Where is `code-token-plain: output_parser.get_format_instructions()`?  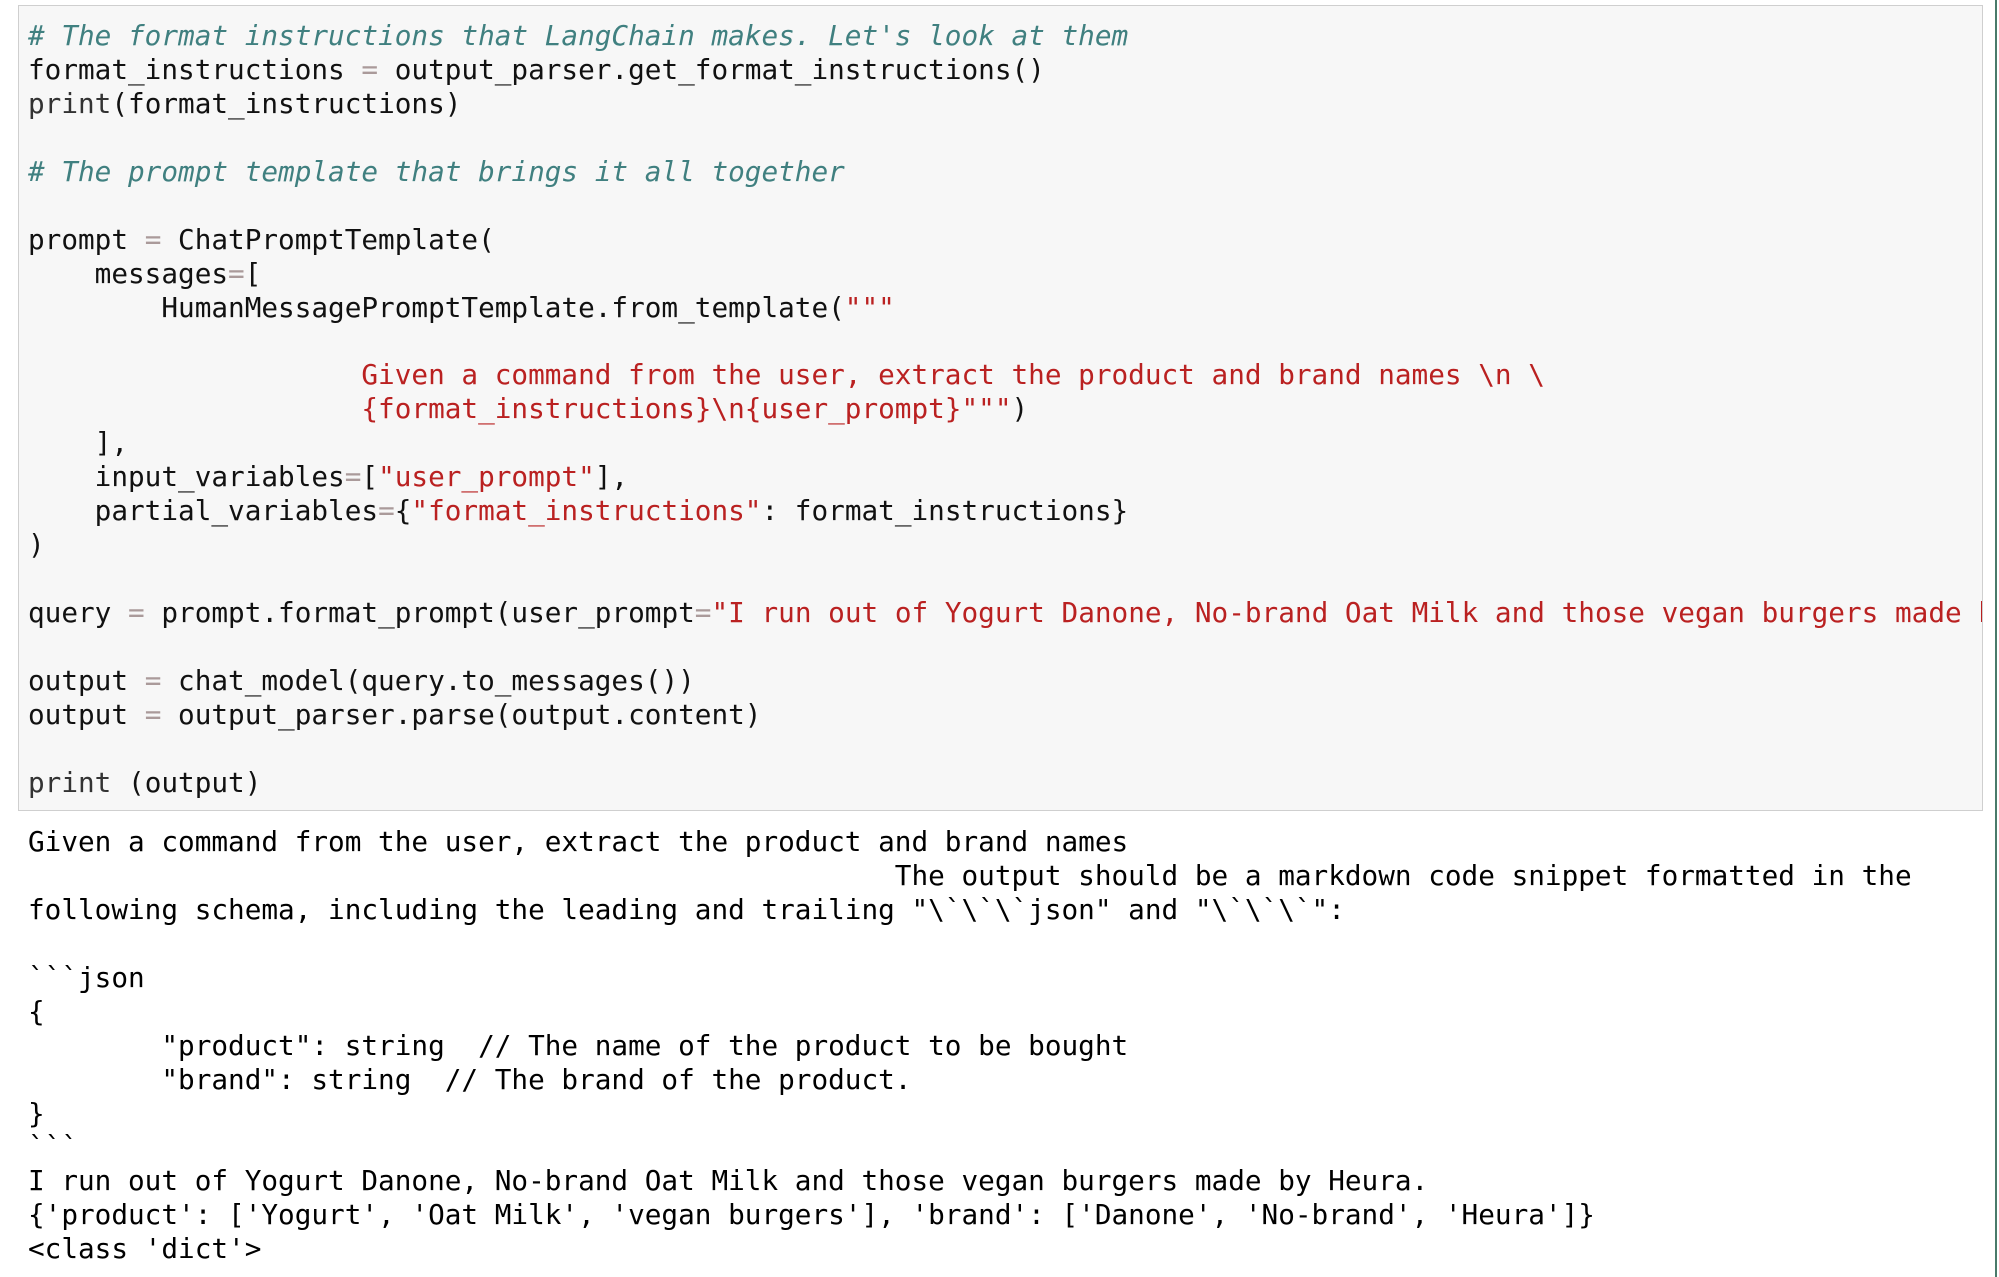 code-token-plain: output_parser.get_format_instructions() is located at coordinates (711, 69).